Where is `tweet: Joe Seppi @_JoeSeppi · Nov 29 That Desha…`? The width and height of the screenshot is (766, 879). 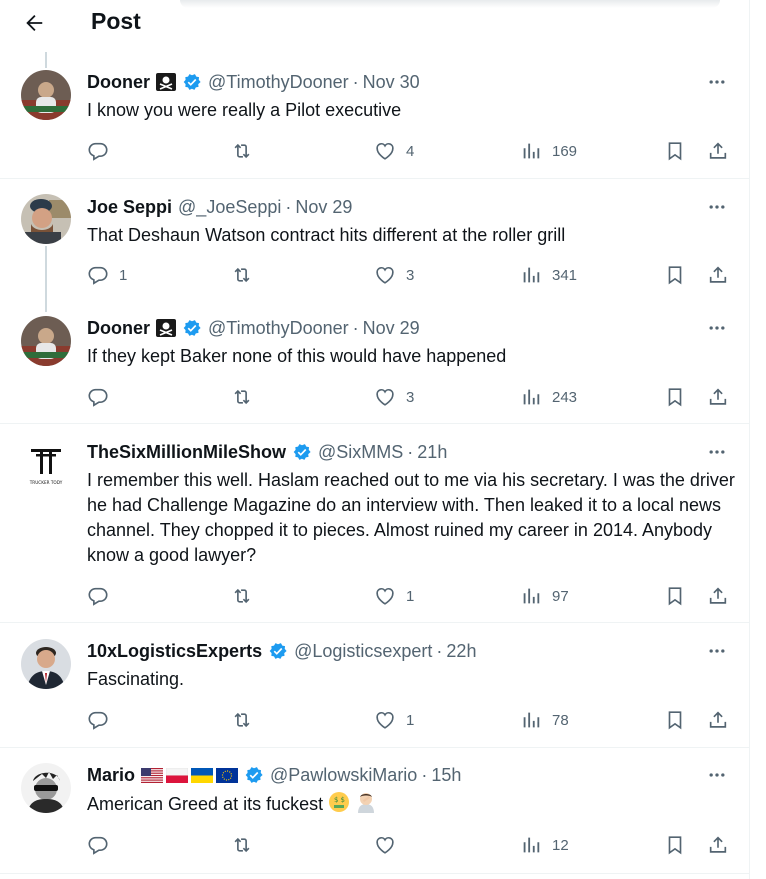
tweet: Joe Seppi @_JoeSeppi · Nov 29 That Desha… is located at coordinates (375, 241).